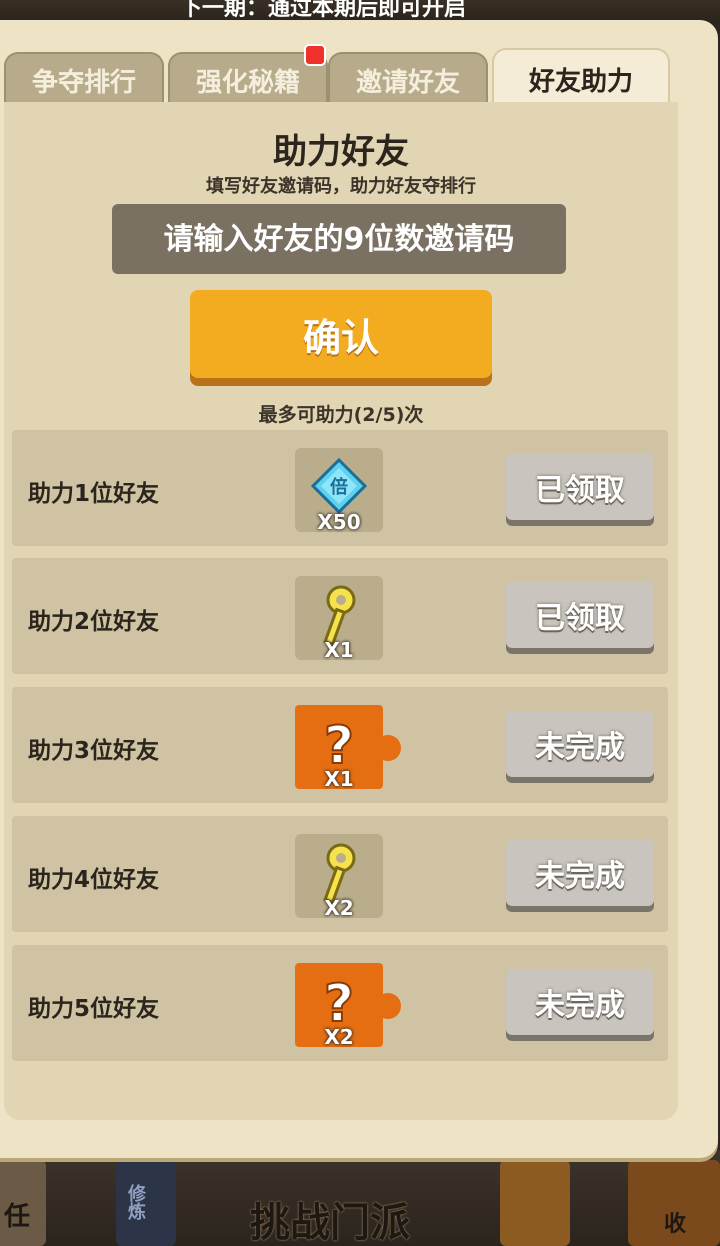  I want to click on bottom-nav-slot-2-label: 修炼, so click(135, 1202).